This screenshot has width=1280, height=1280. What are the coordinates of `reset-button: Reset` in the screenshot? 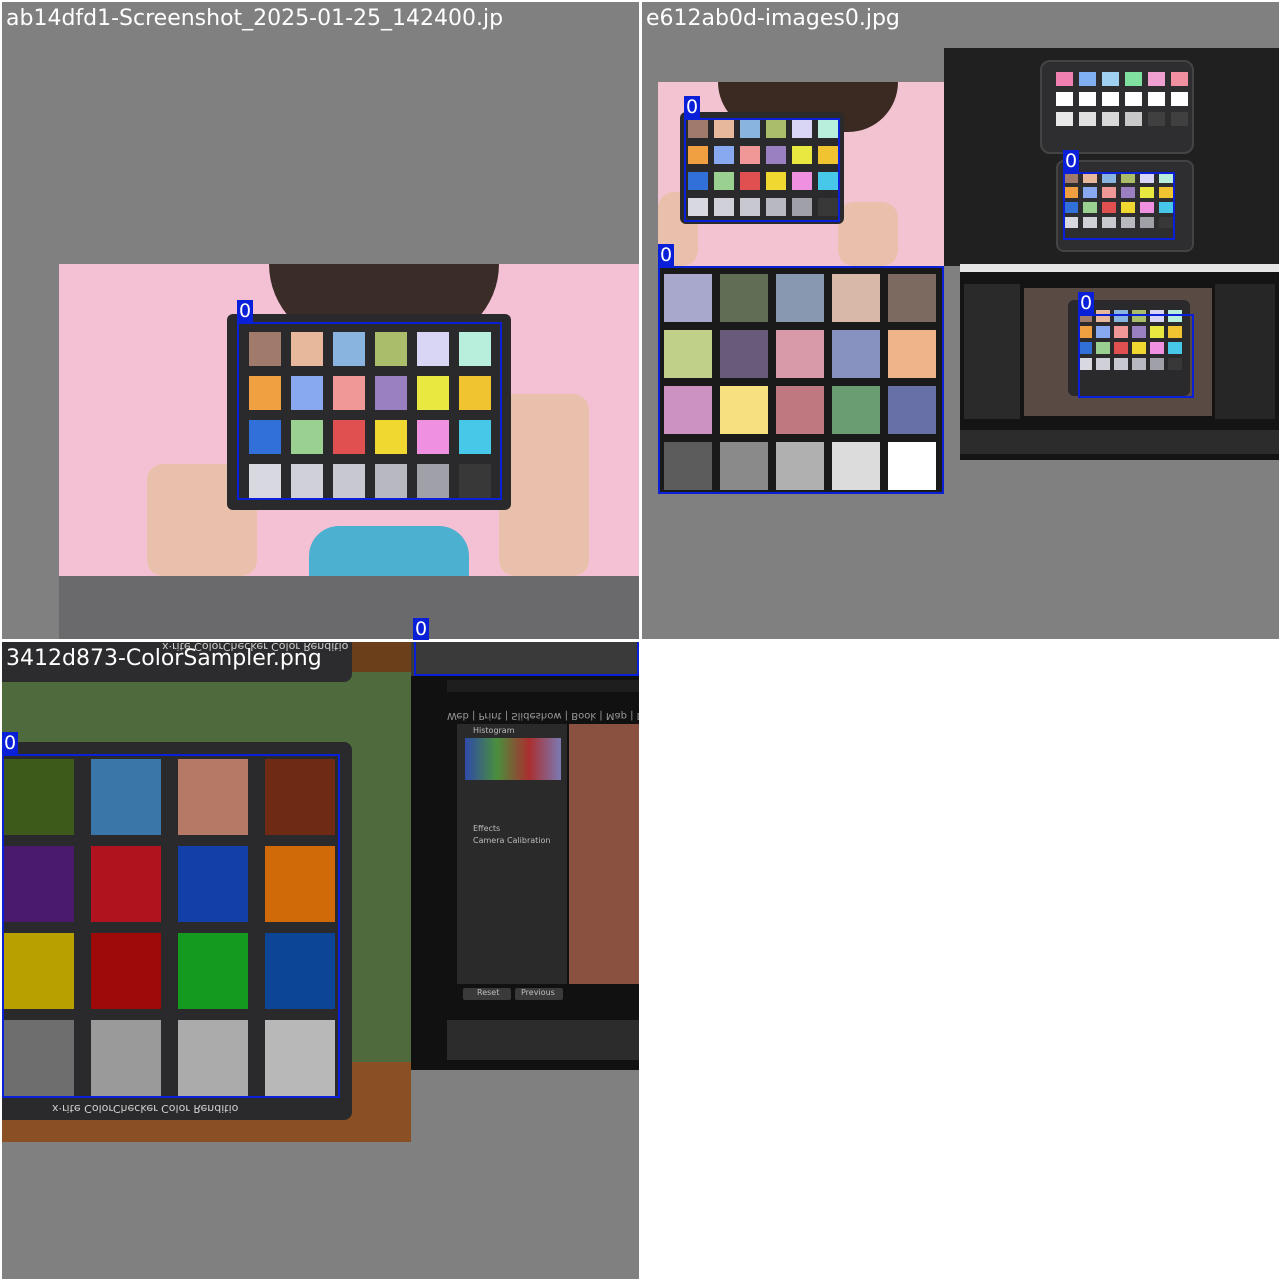 It's located at (487, 994).